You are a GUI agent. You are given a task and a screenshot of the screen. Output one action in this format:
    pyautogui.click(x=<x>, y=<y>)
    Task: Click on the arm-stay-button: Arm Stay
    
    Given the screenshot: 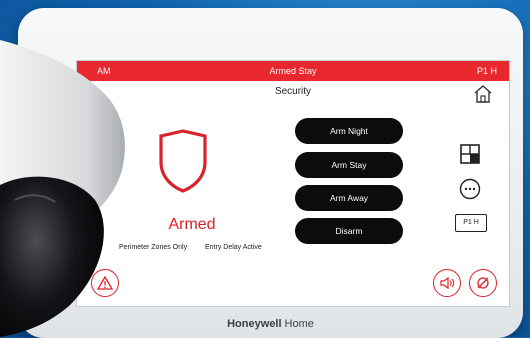 What is the action you would take?
    pyautogui.click(x=349, y=165)
    